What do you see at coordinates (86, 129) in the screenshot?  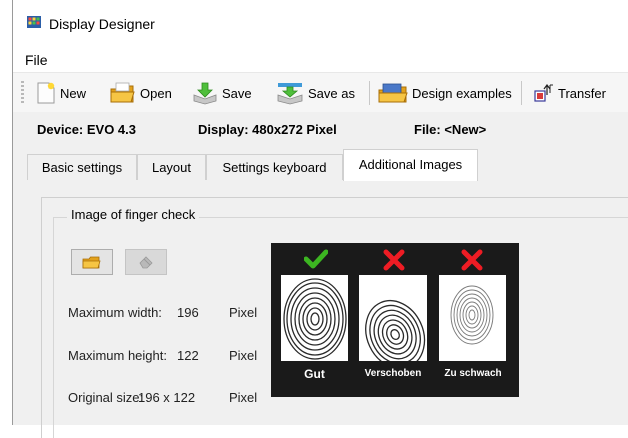 I see `device-info: Device: EVO 4.3` at bounding box center [86, 129].